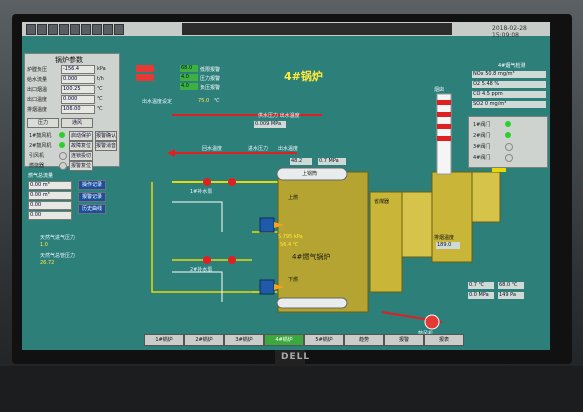  I want to click on tab-boiler-4: 4#锅炉, so click(284, 340).